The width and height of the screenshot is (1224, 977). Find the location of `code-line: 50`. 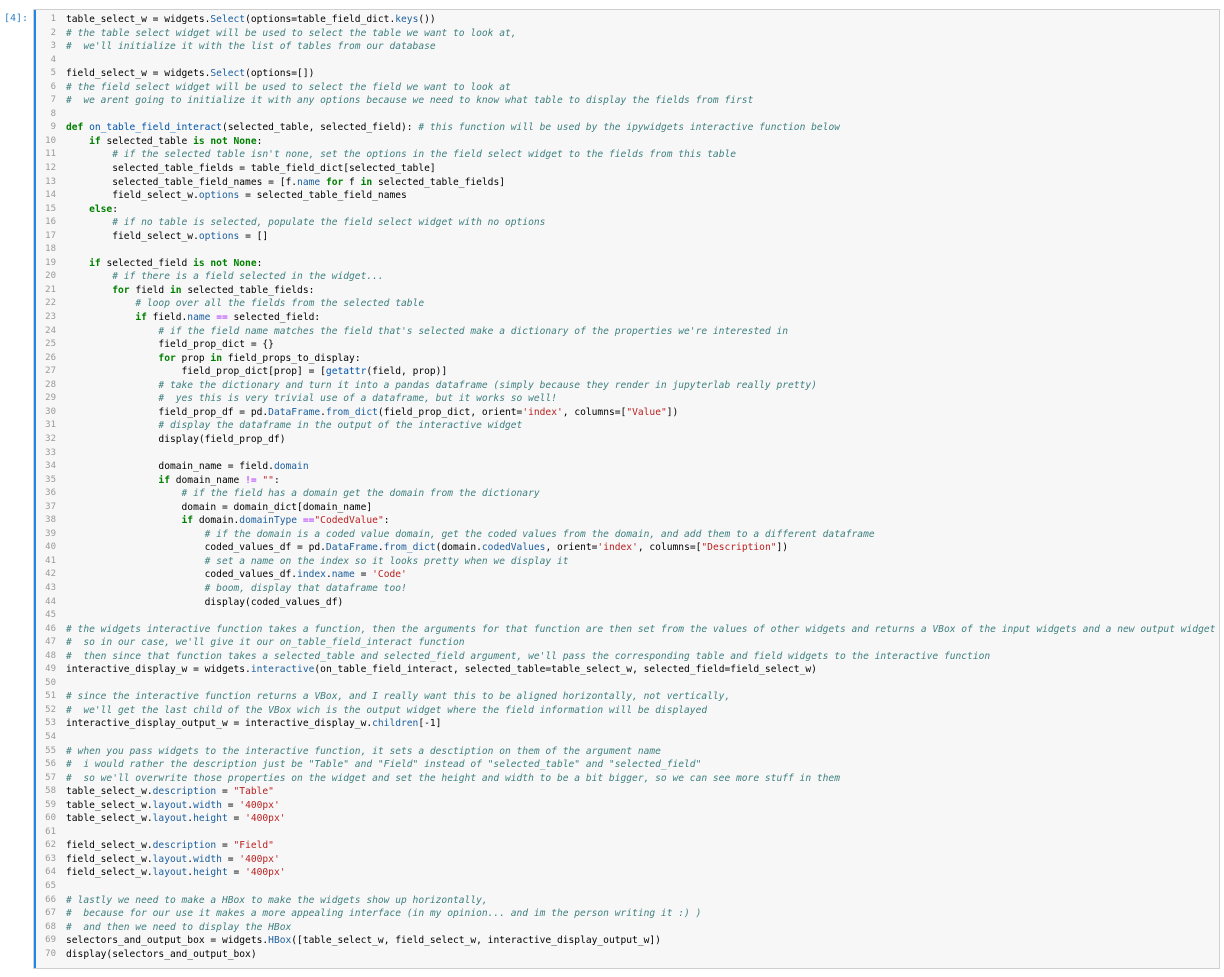

code-line: 50 is located at coordinates (626, 684).